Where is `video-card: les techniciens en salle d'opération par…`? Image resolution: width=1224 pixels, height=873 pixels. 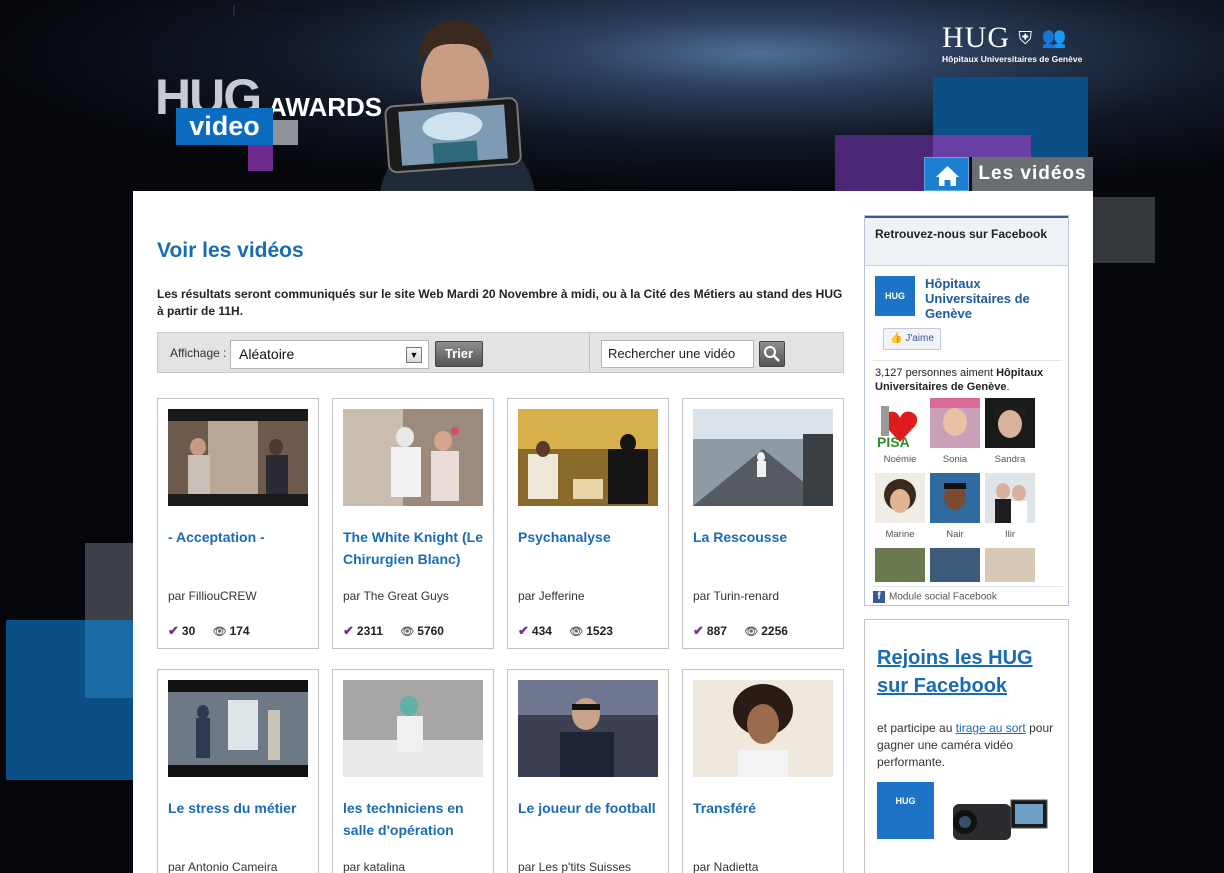 video-card: les techniciens en salle d'opération par… is located at coordinates (413, 771).